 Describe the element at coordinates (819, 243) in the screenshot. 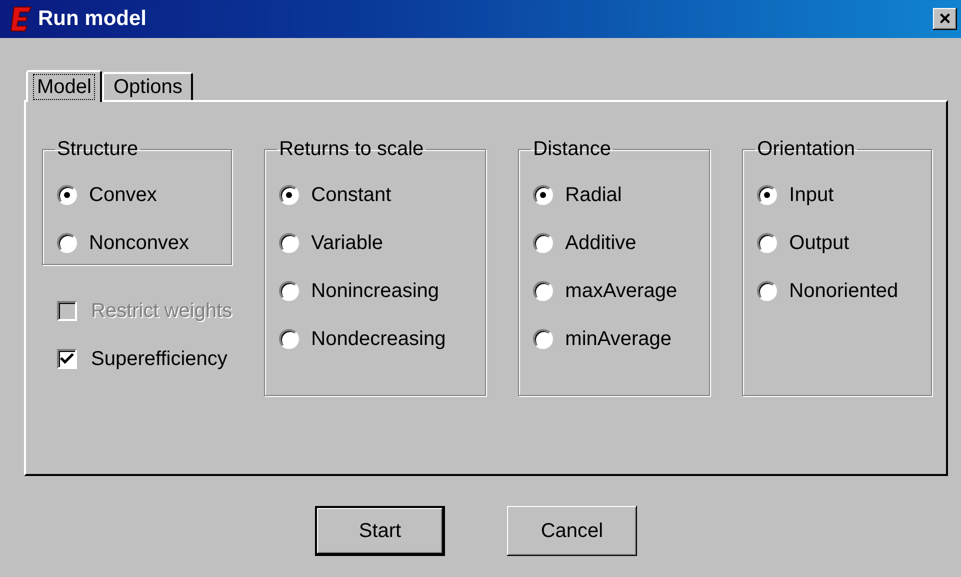

I see `option-label: Output` at that location.